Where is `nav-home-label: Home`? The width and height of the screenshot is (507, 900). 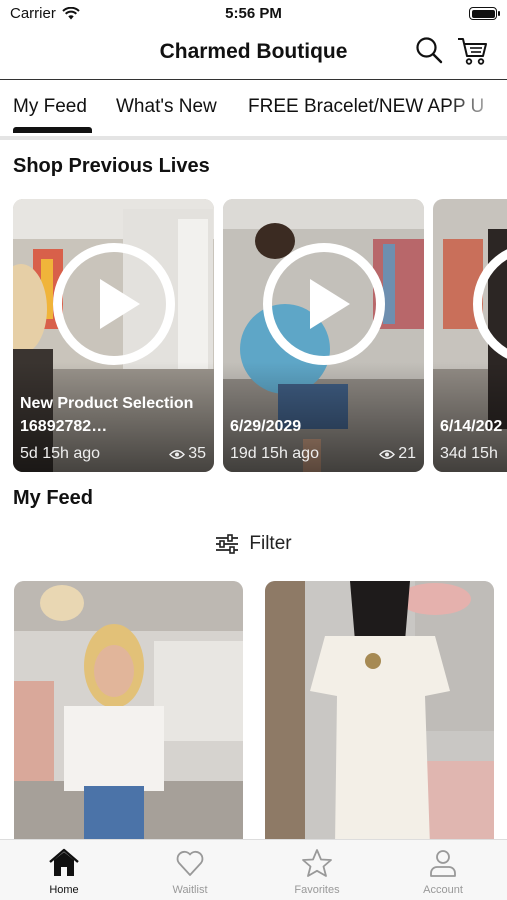 nav-home-label: Home is located at coordinates (64, 890).